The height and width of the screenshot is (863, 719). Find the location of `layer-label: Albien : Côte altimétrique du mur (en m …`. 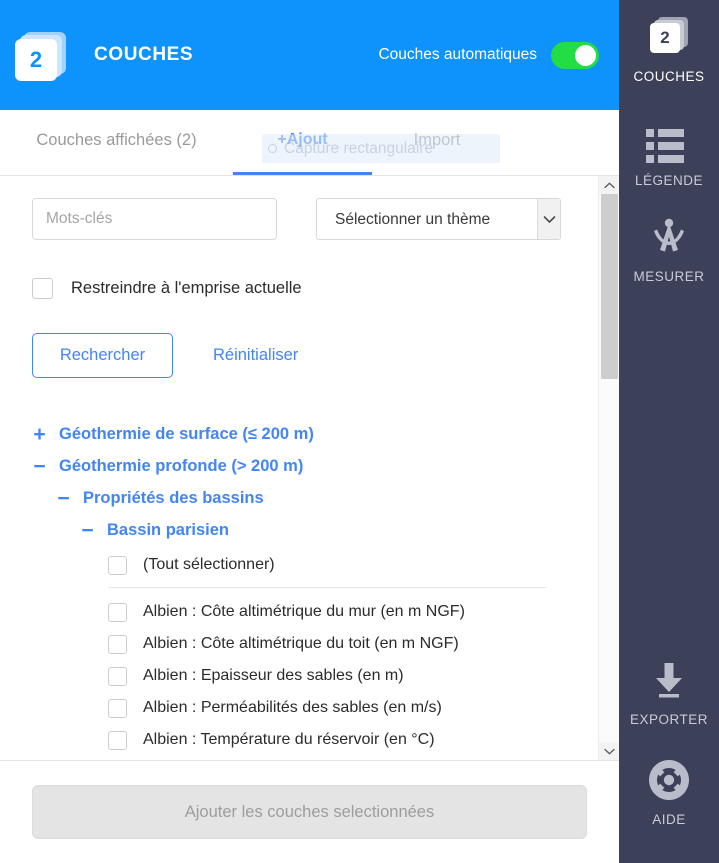

layer-label: Albien : Côte altimétrique du mur (en m … is located at coordinates (304, 611).